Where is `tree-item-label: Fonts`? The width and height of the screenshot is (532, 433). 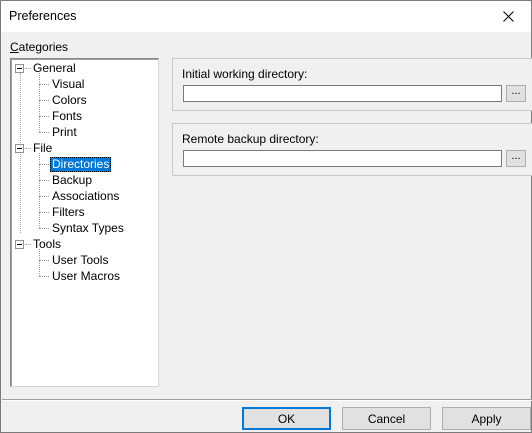
tree-item-label: Fonts is located at coordinates (67, 116).